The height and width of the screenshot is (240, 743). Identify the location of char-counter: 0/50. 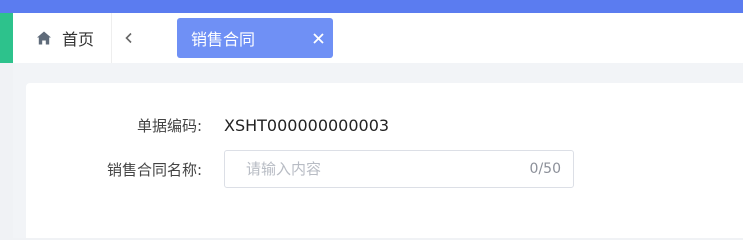
(545, 169).